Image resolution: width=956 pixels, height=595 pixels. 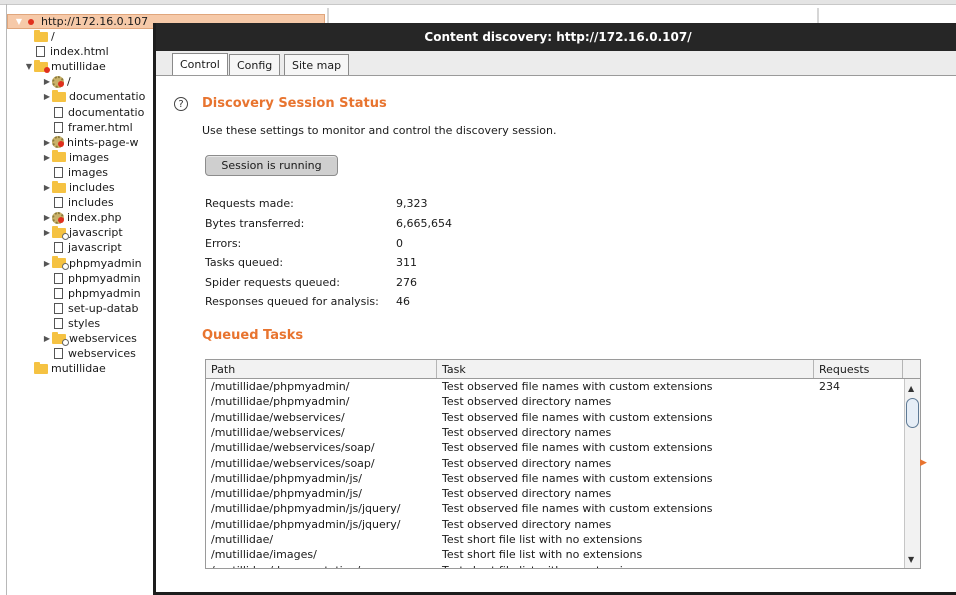 What do you see at coordinates (71, 323) in the screenshot?
I see `tree-item: styles` at bounding box center [71, 323].